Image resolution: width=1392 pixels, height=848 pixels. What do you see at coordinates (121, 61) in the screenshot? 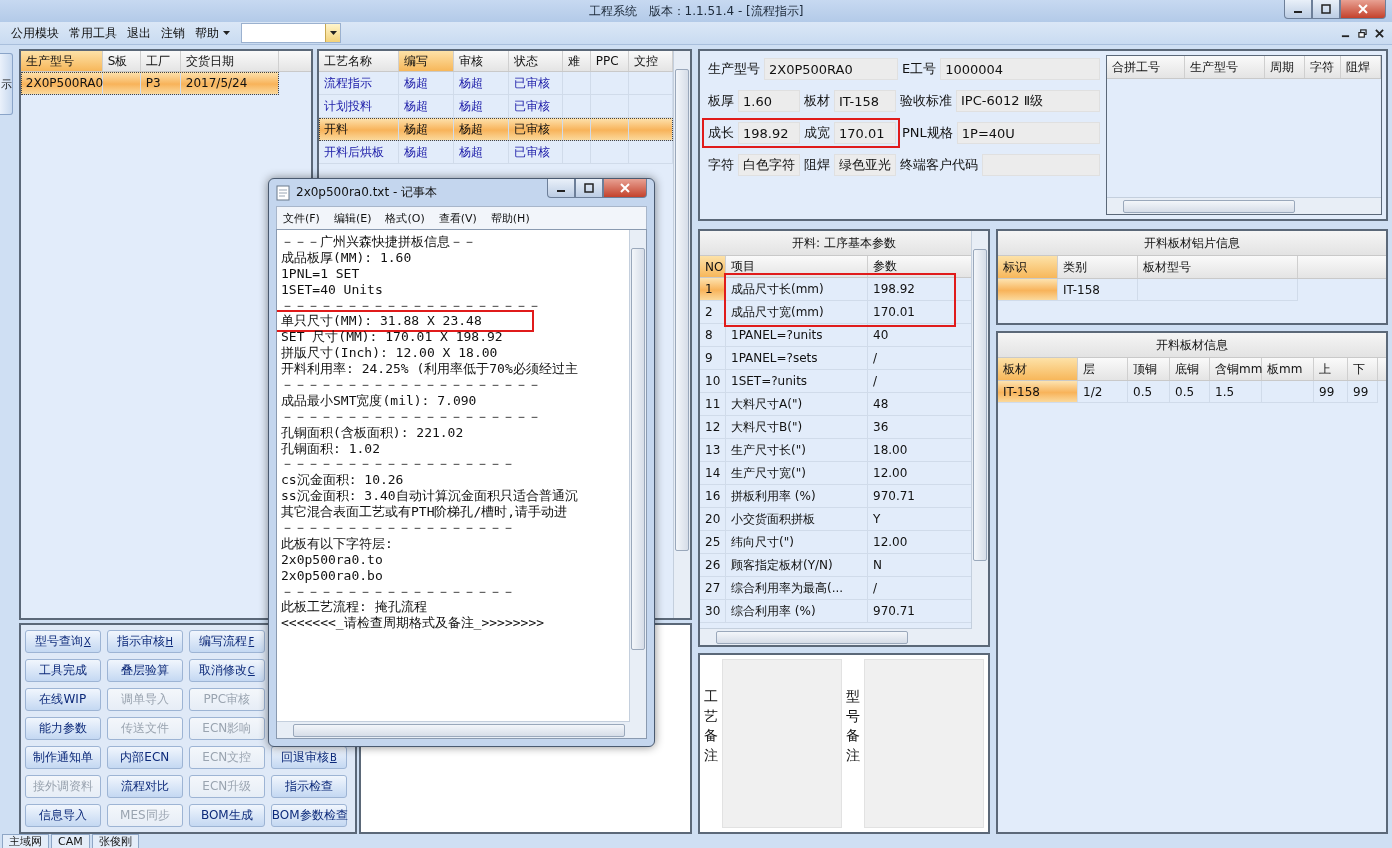
I see `column-header: S板` at bounding box center [121, 61].